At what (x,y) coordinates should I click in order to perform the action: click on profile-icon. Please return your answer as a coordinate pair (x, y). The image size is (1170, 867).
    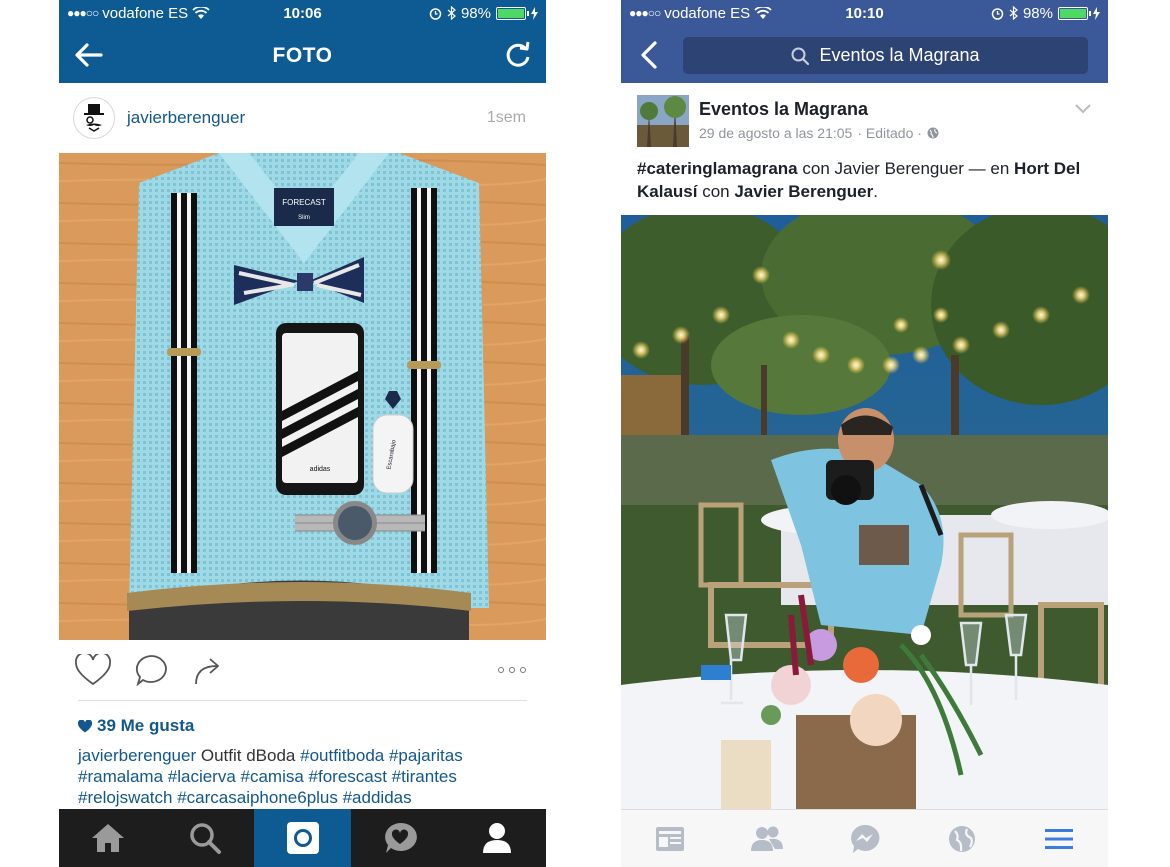
    Looking at the image, I should click on (497, 838).